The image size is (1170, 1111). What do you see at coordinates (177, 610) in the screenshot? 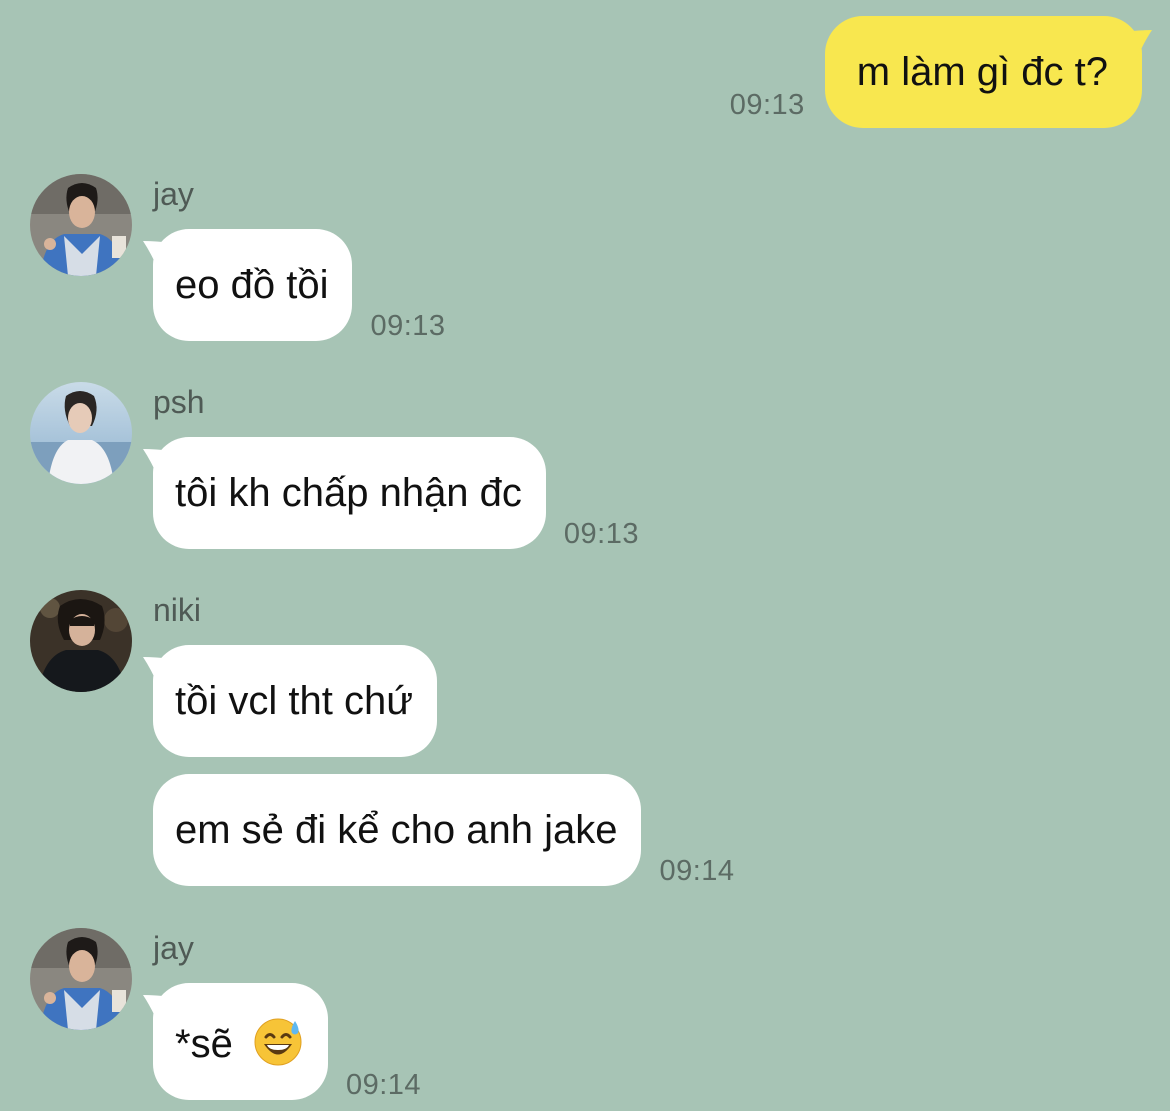
I see `sender-name: niki` at bounding box center [177, 610].